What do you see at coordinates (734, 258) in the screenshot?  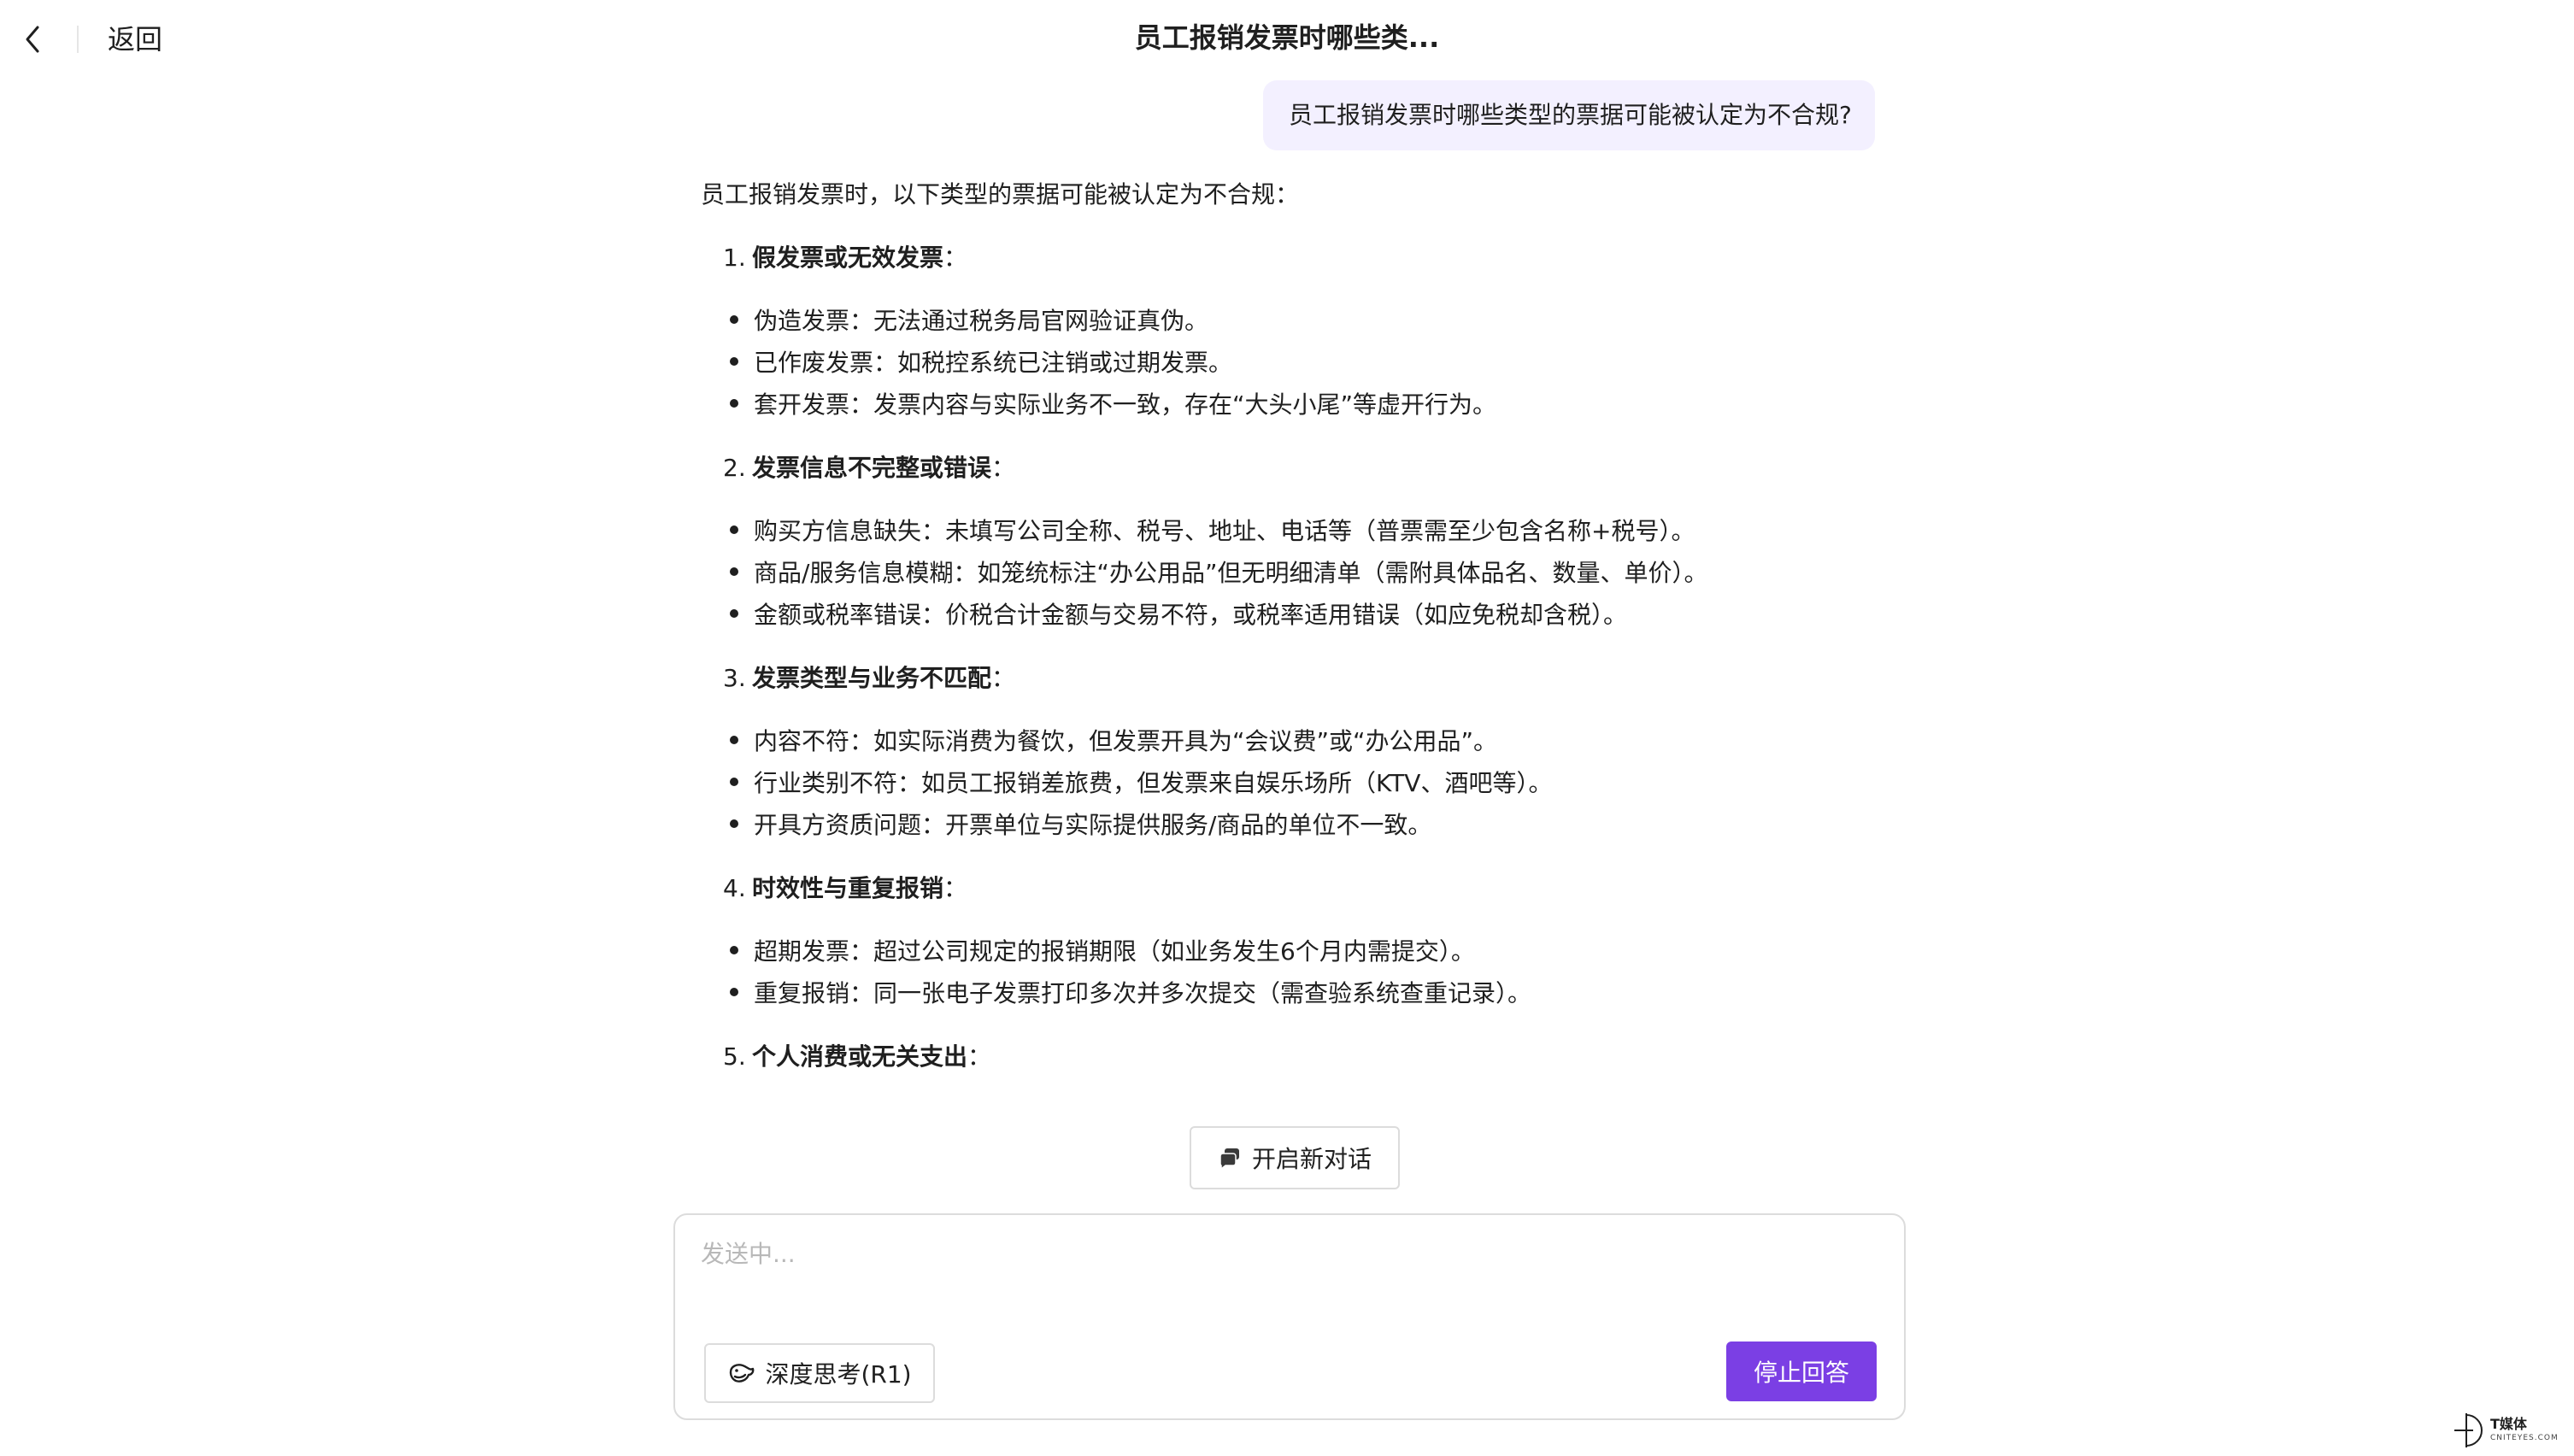 I see `section-number: 1.` at bounding box center [734, 258].